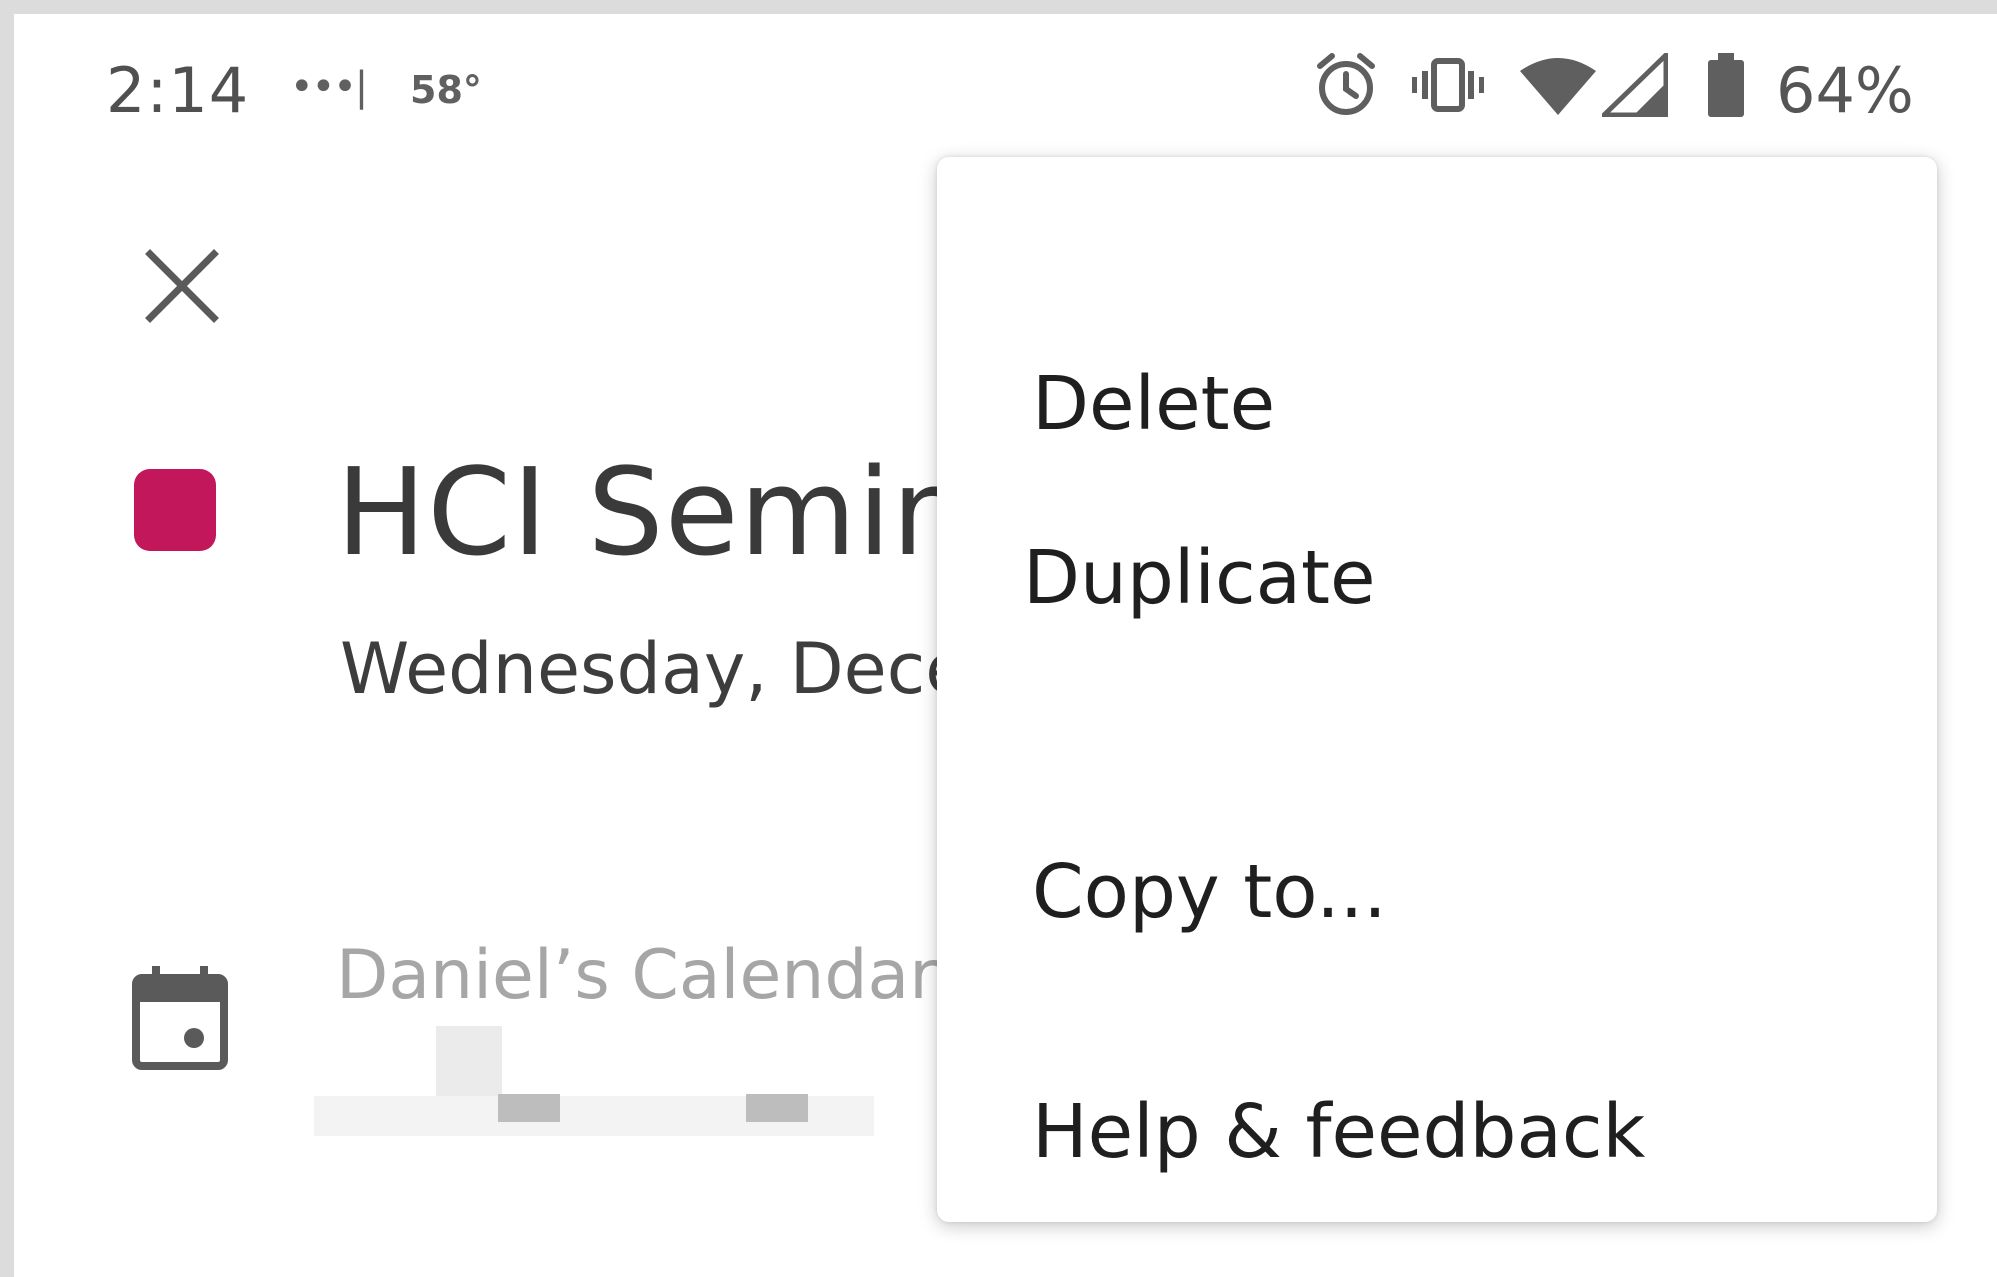 Image resolution: width=1997 pixels, height=1277 pixels. I want to click on menu-item-label: Duplicate, so click(1199, 578).